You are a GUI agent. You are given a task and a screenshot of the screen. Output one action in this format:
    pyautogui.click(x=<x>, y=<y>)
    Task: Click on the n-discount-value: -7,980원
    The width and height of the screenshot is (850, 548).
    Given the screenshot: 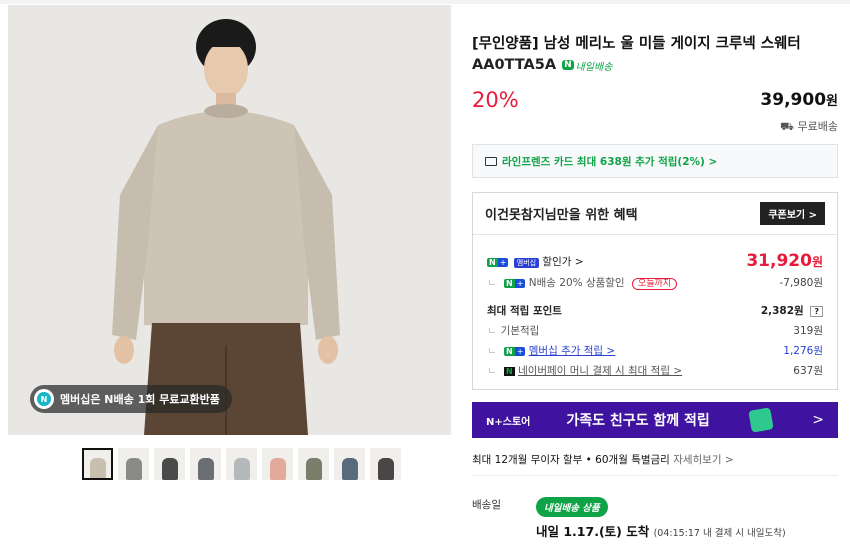 What is the action you would take?
    pyautogui.click(x=801, y=283)
    